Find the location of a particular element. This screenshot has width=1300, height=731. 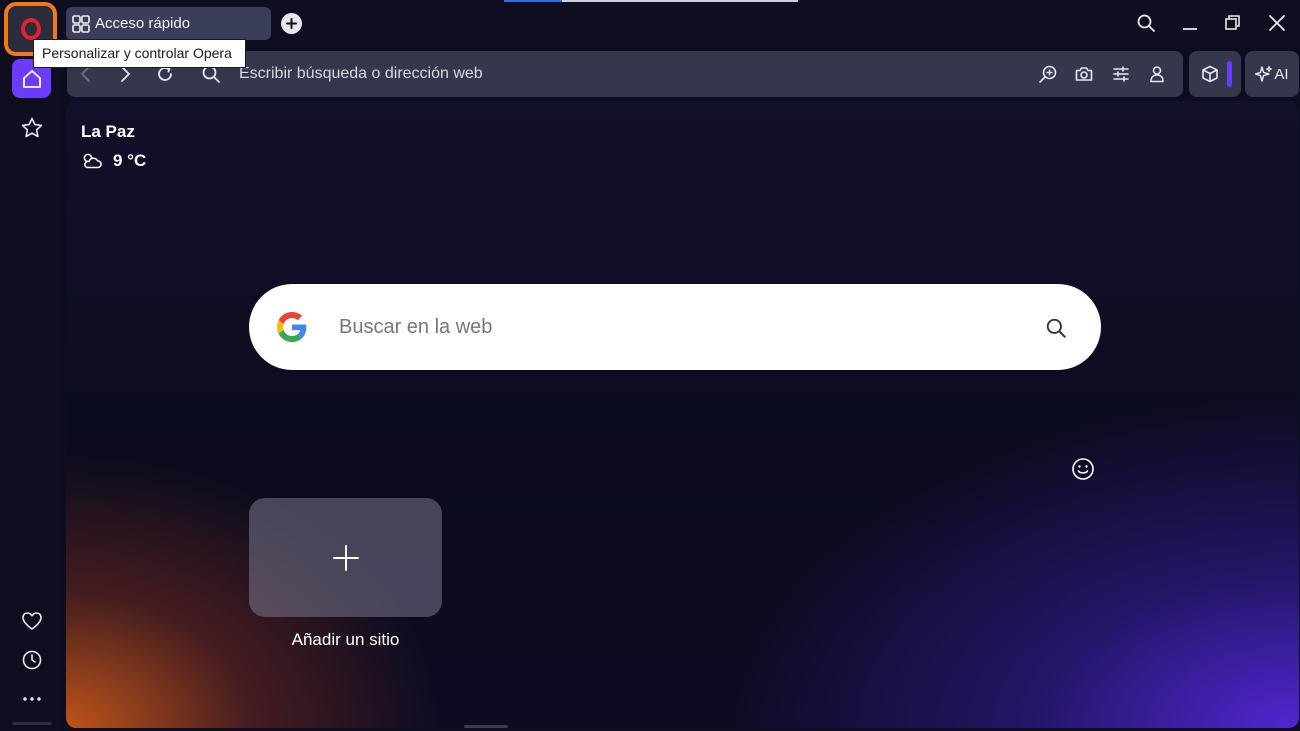

extensions-icon-wrap is located at coordinates (1210, 74).